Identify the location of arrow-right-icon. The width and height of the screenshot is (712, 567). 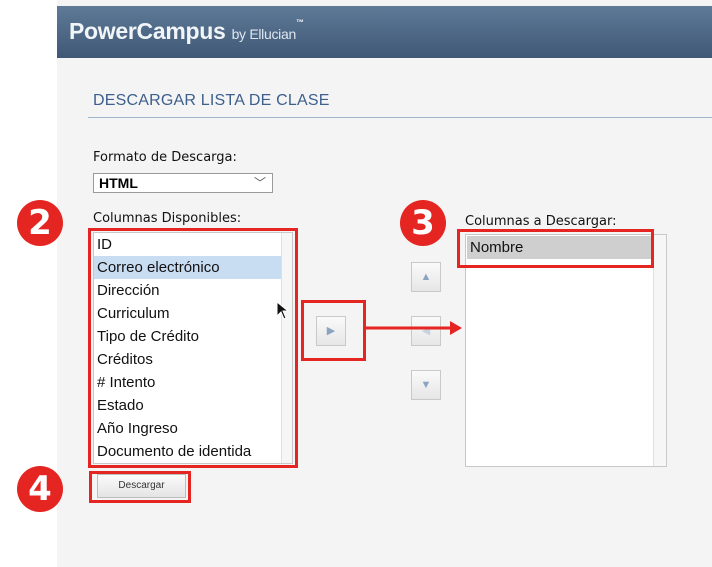
(413, 328).